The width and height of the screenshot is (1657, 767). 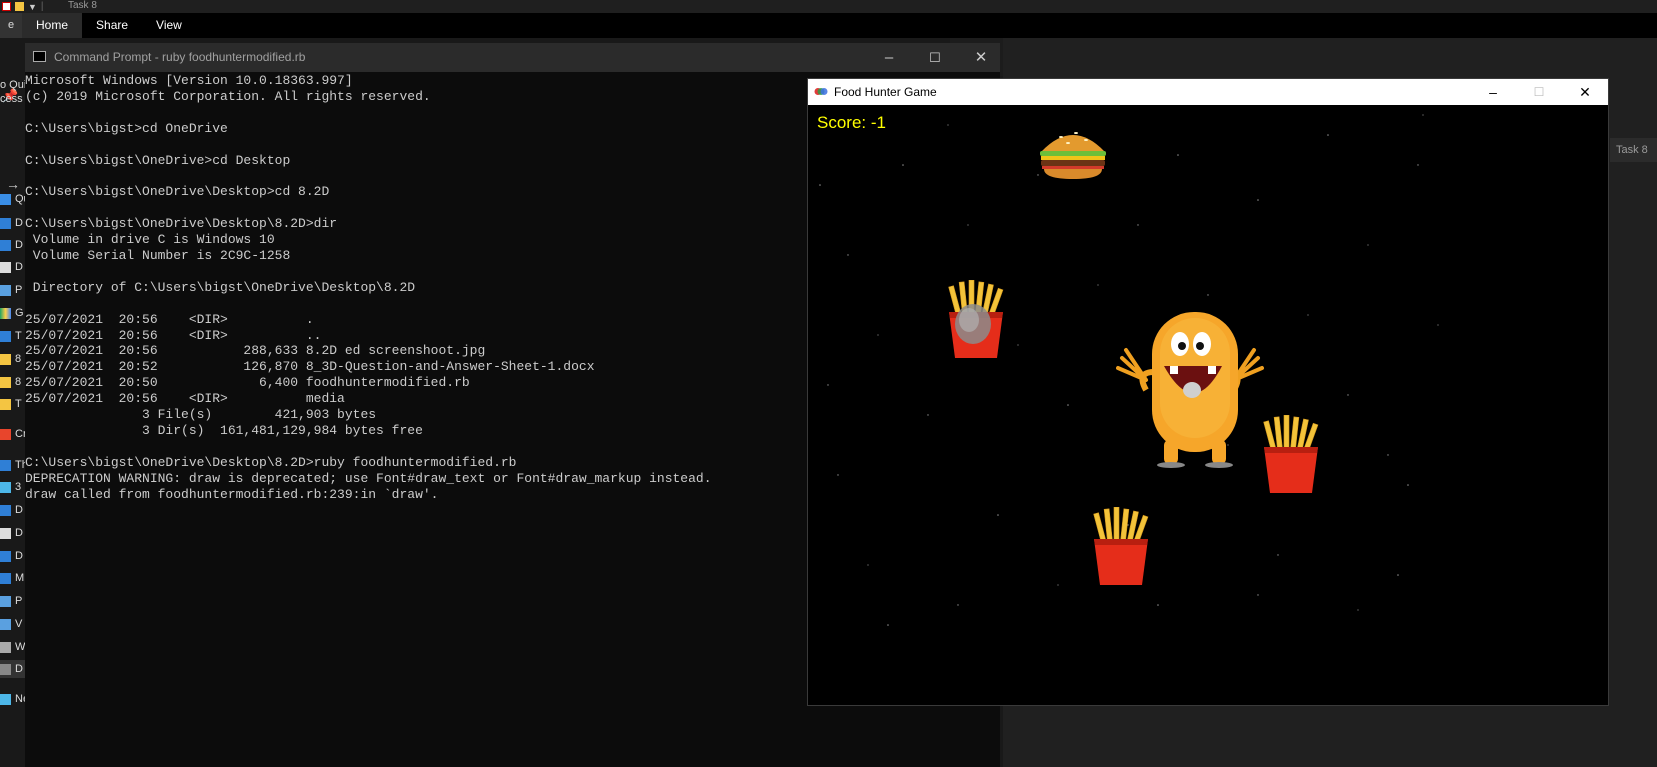 I want to click on monster-player, so click(x=1191, y=390).